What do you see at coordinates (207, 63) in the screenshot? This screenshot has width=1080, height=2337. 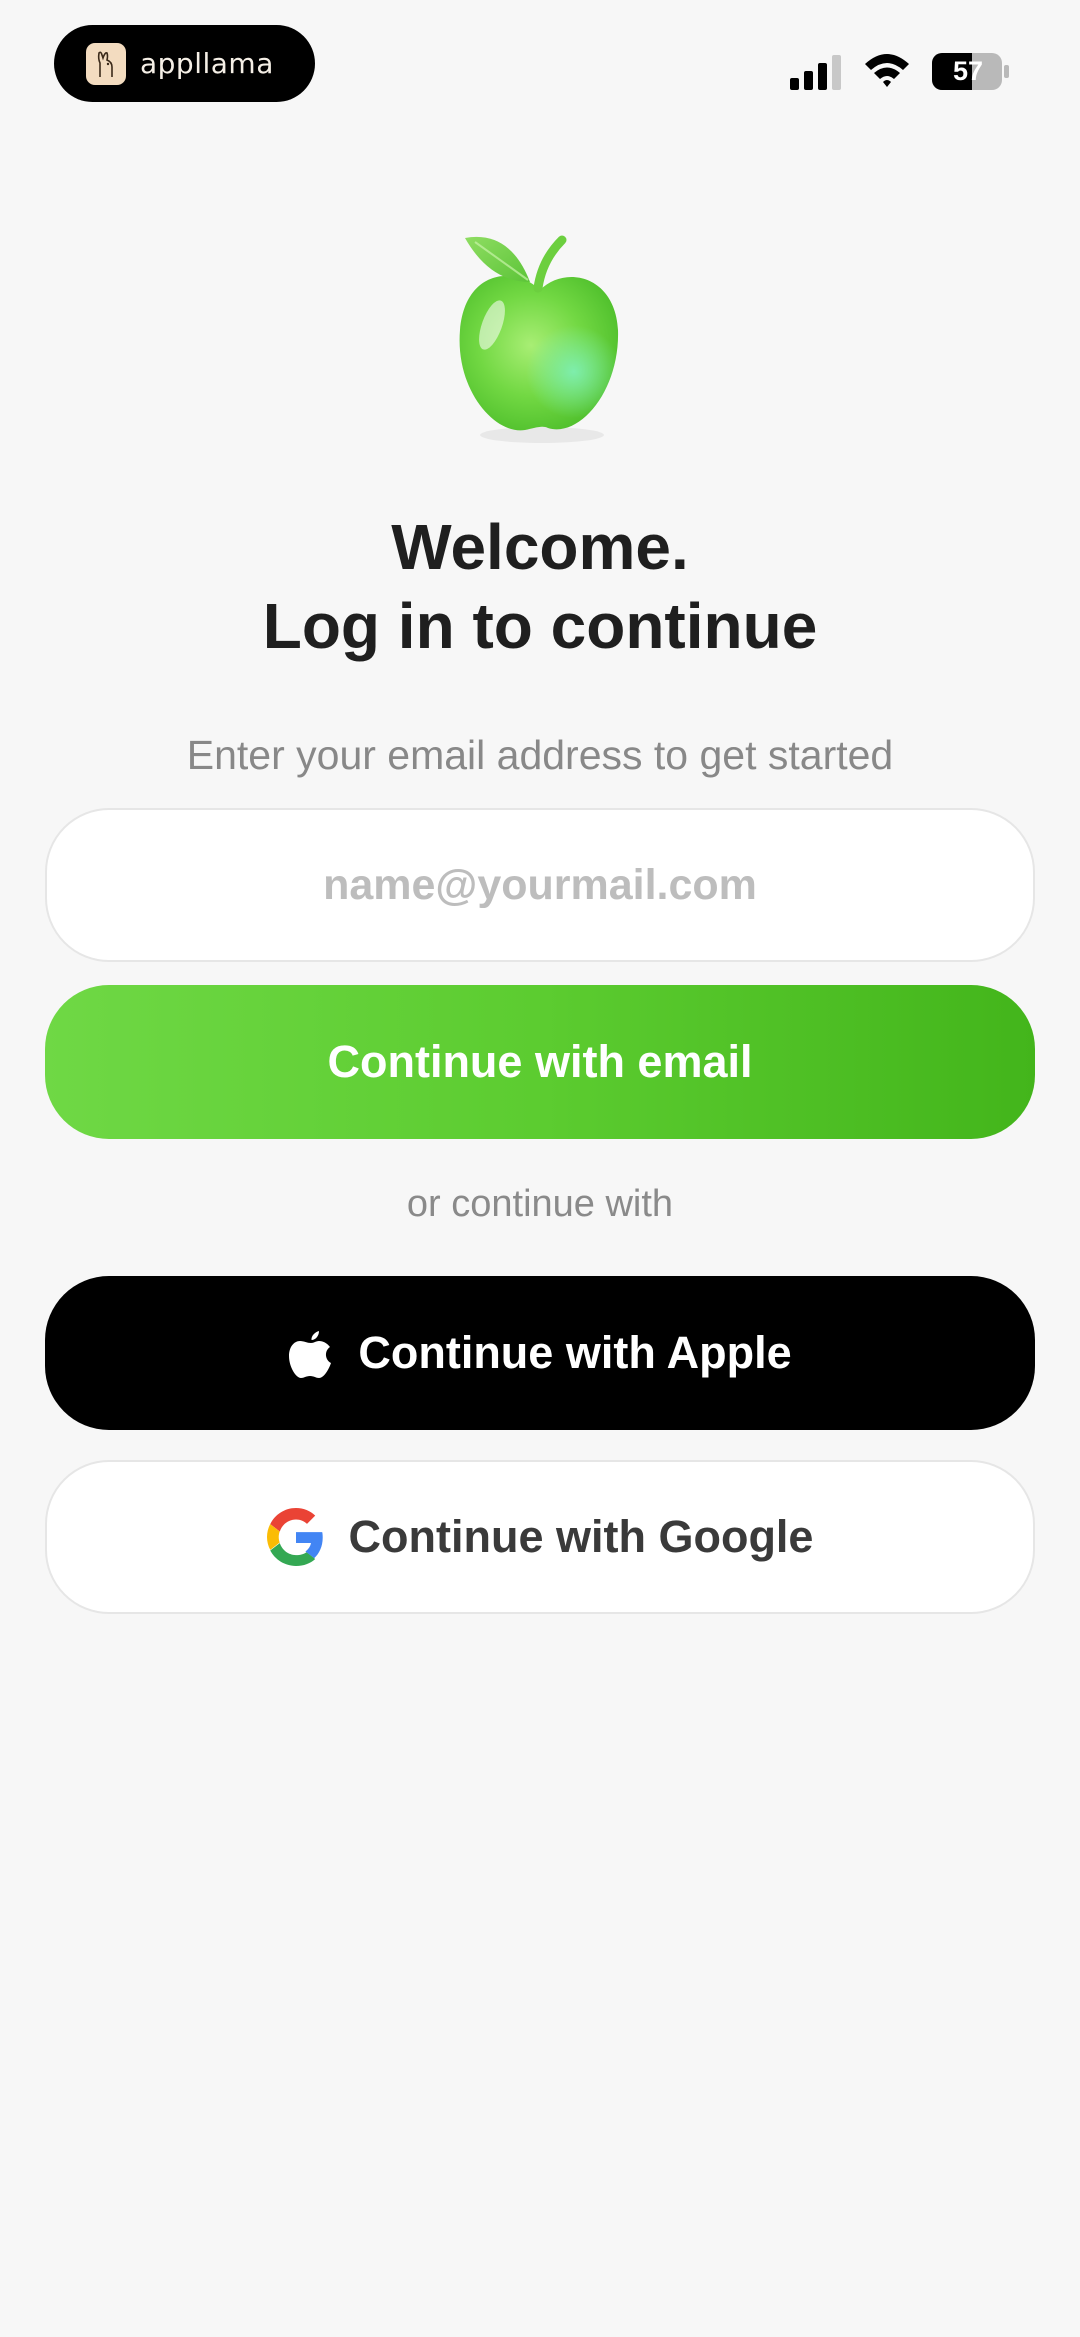 I see `app-name: appllama` at bounding box center [207, 63].